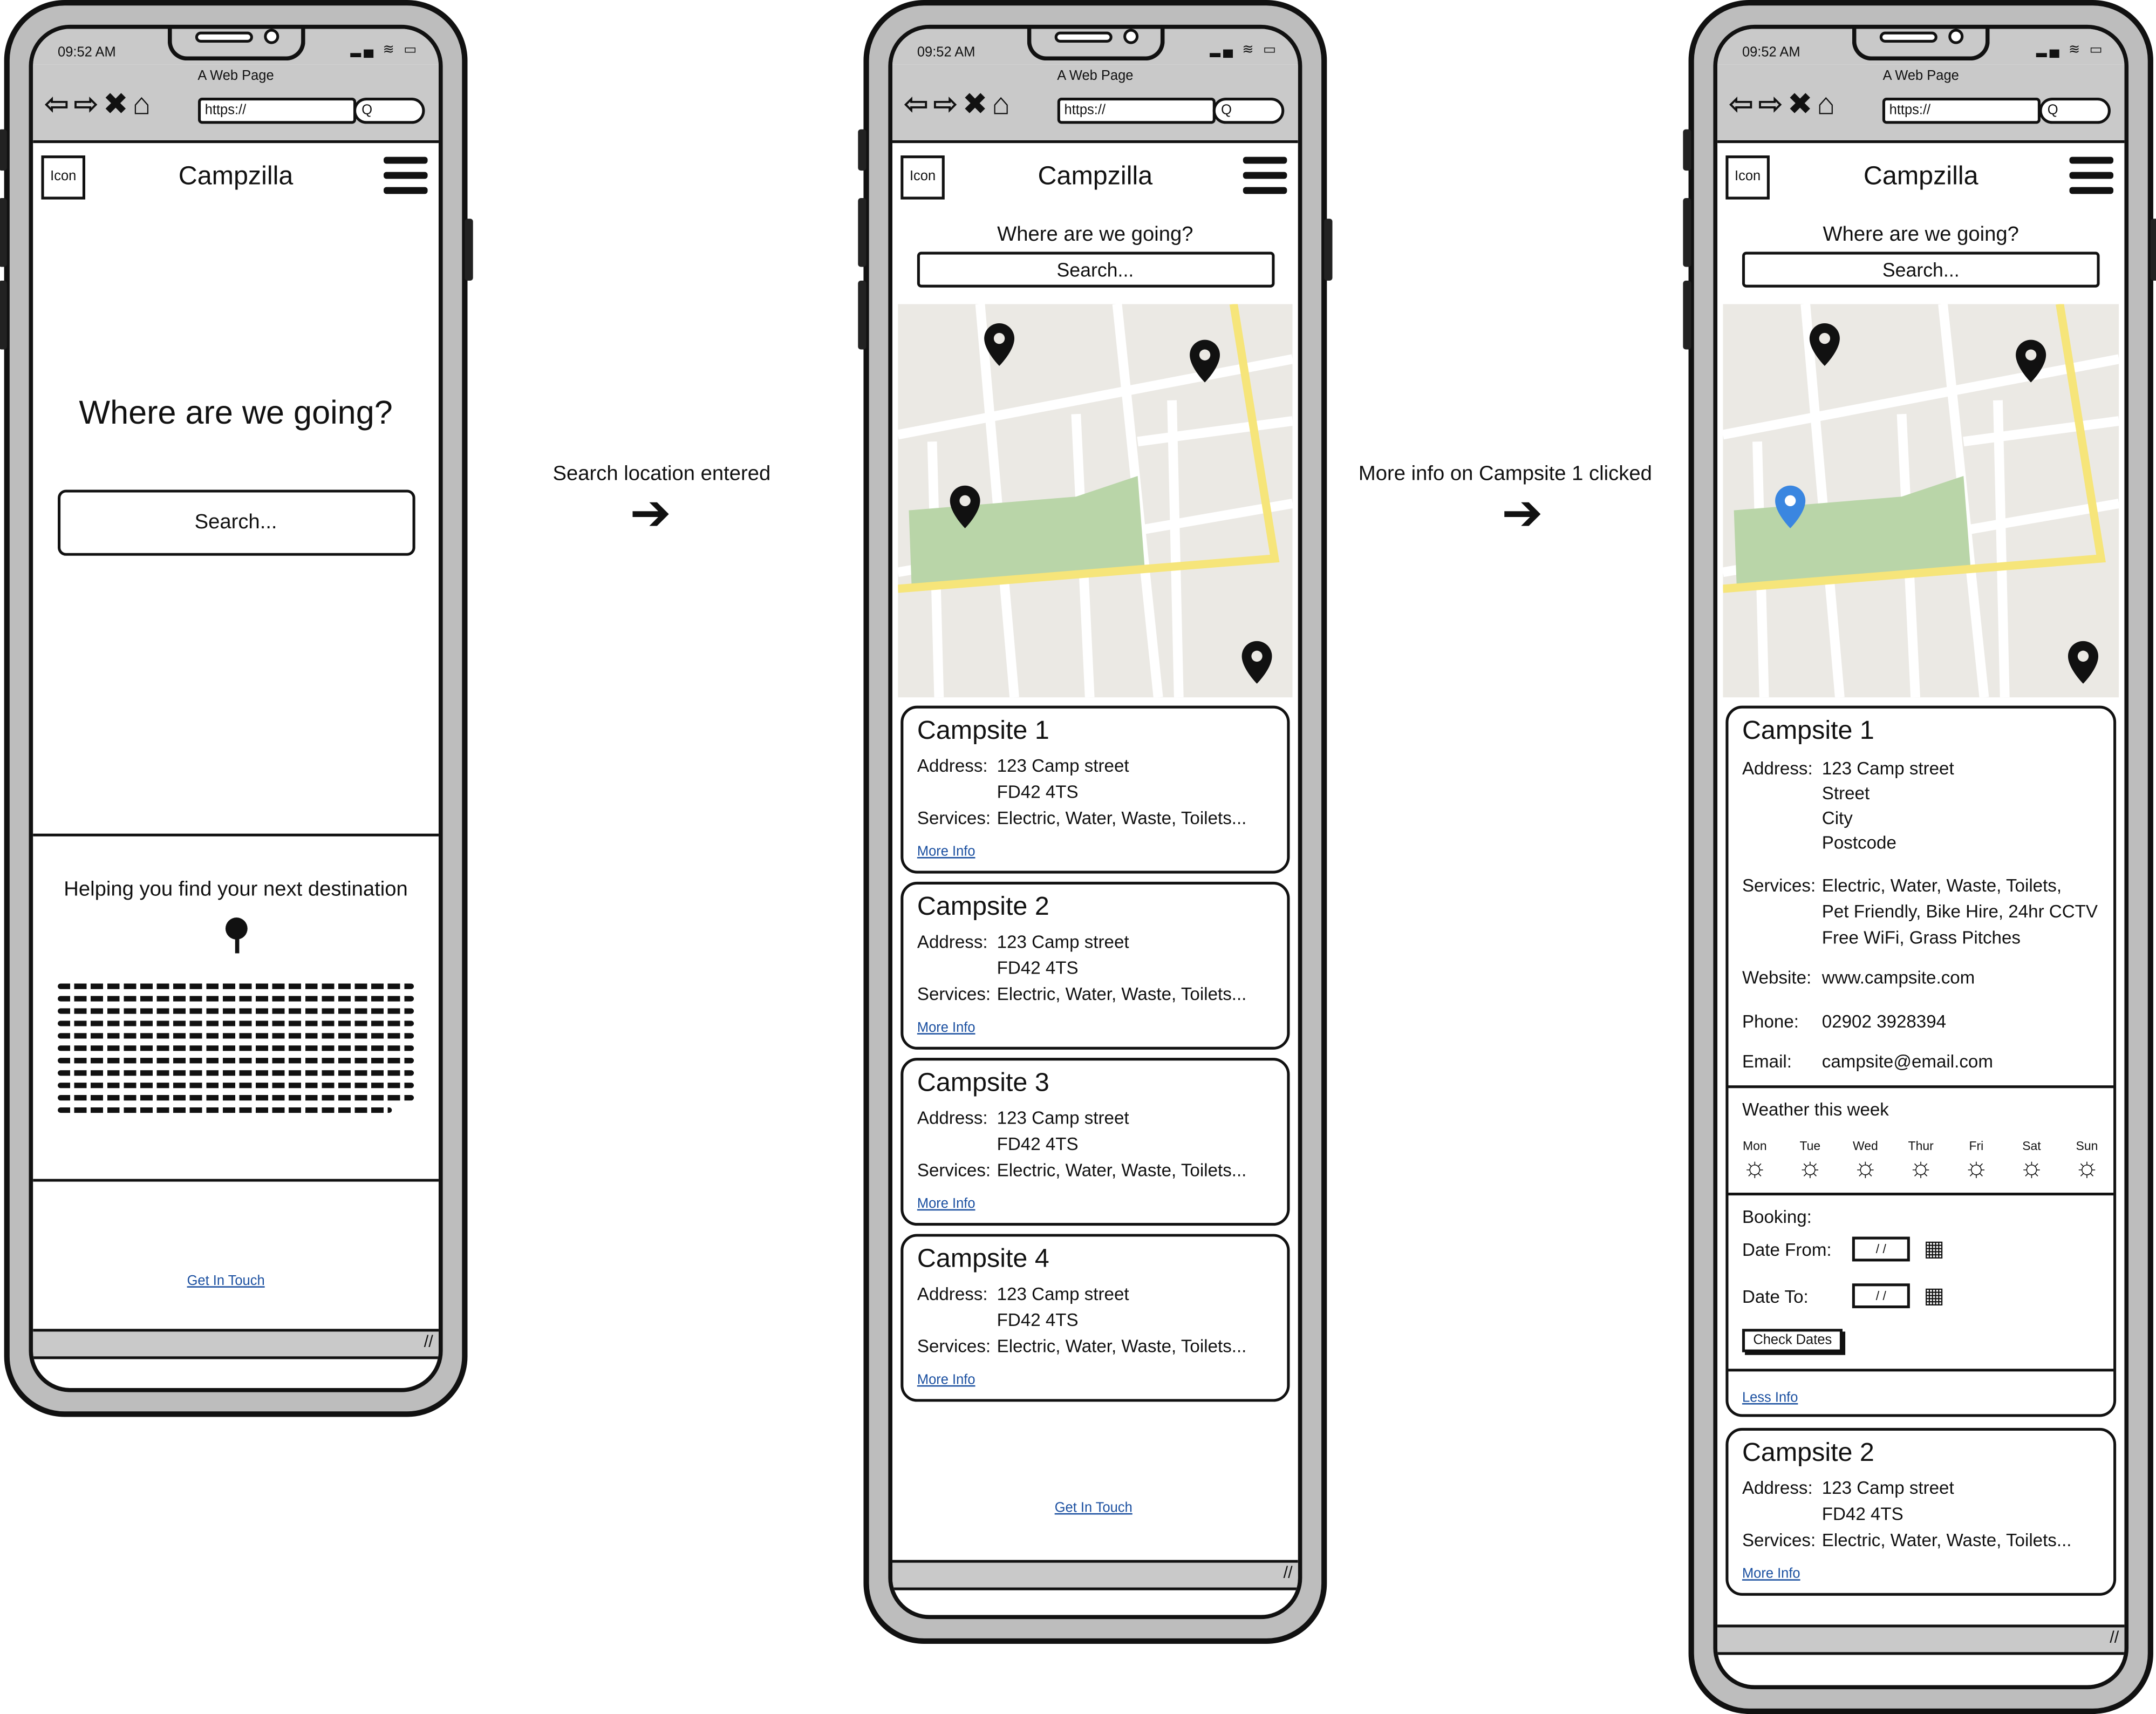  I want to click on divider, so click(236, 834).